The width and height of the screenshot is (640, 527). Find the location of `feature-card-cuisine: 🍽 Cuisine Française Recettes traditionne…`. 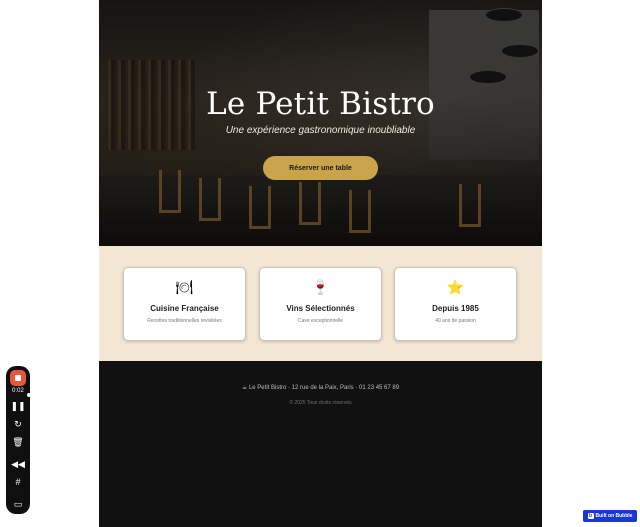

feature-card-cuisine: 🍽 Cuisine Française Recettes traditionne… is located at coordinates (184, 304).